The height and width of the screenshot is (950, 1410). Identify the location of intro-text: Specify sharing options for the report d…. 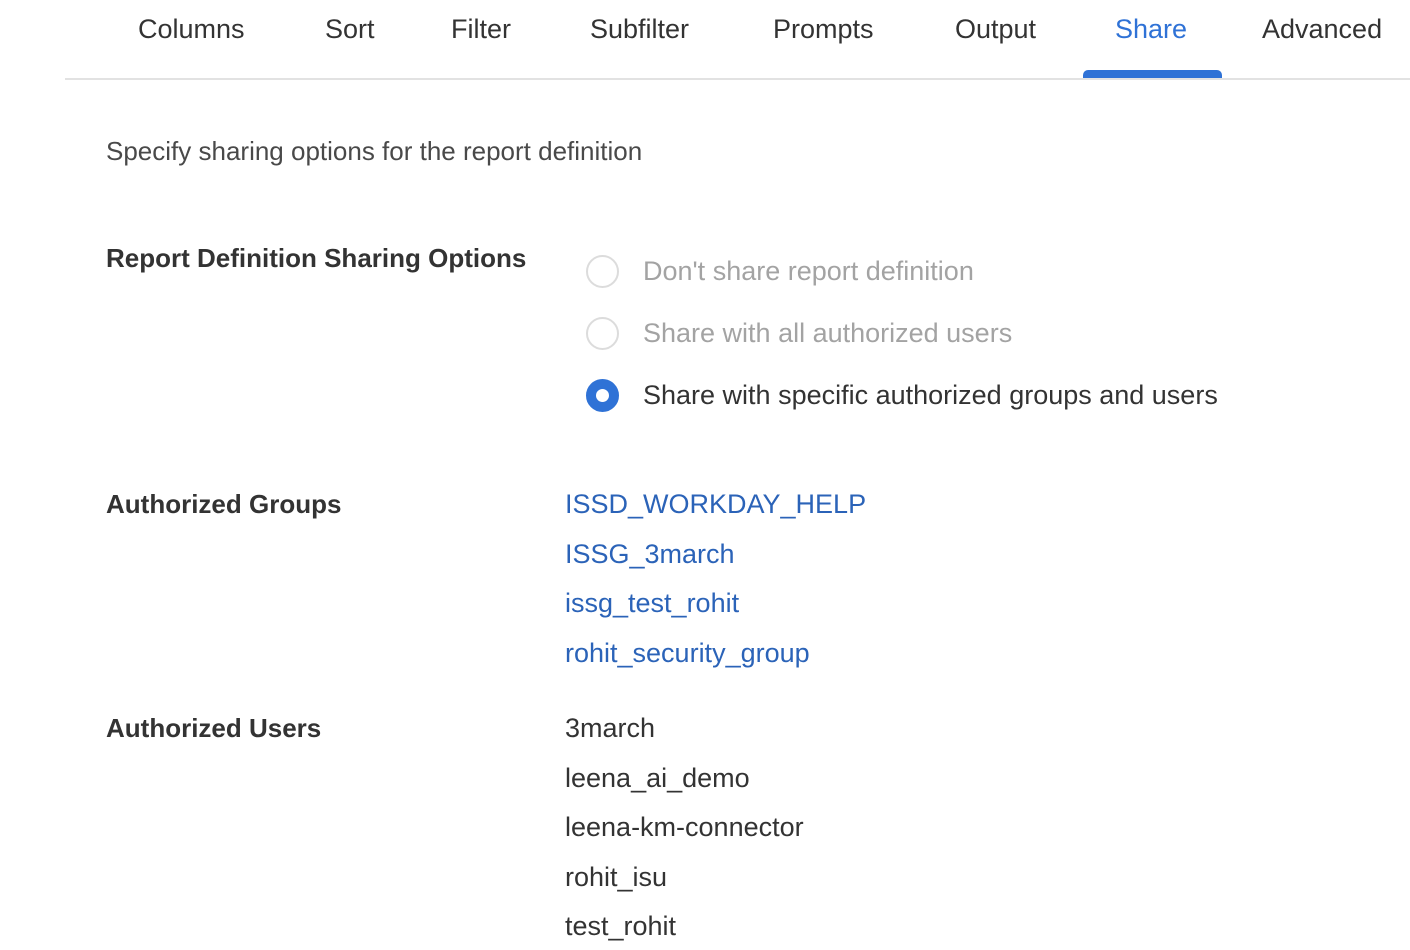
(374, 151).